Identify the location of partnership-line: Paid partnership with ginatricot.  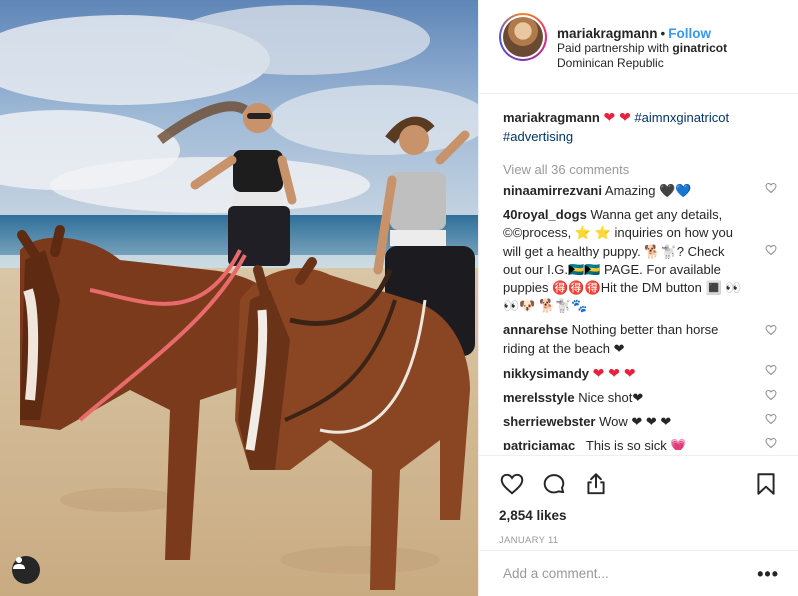
(642, 48).